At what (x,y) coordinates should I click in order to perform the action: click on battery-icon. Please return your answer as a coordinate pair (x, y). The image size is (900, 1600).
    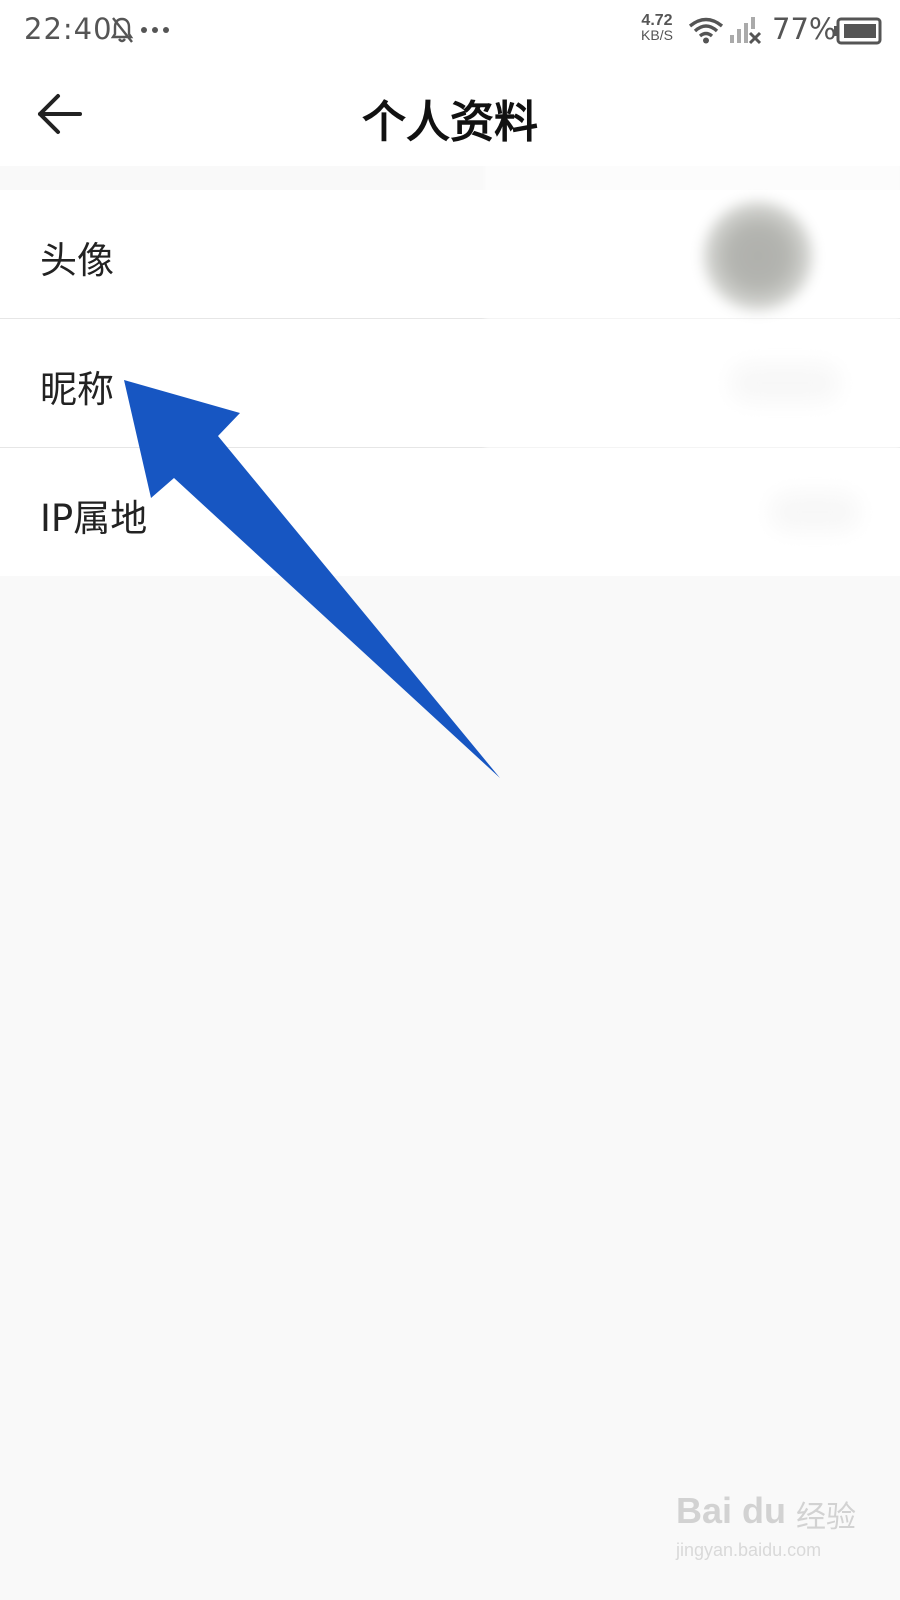
    Looking at the image, I should click on (858, 31).